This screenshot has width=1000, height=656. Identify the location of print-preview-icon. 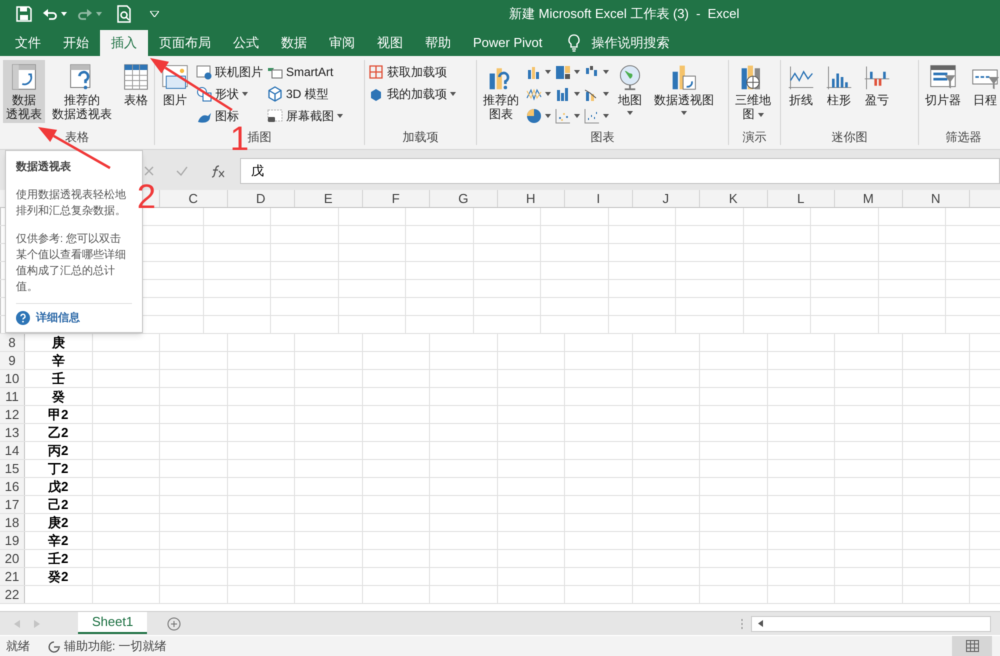
(124, 14).